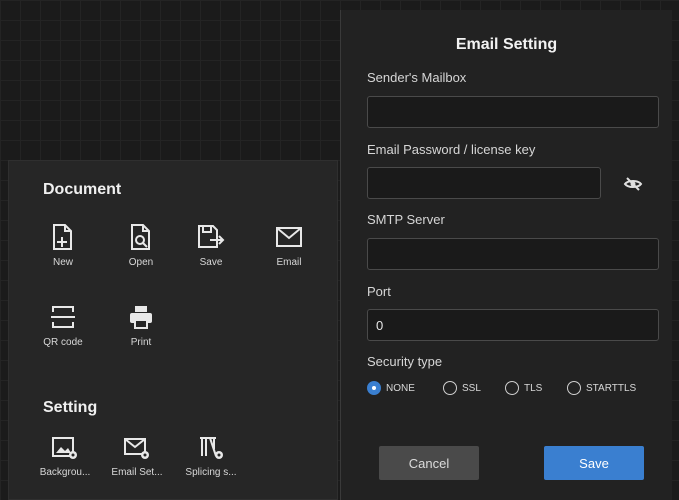 The width and height of the screenshot is (679, 500). Describe the element at coordinates (405, 361) in the screenshot. I see `security-type-label: Security type` at that location.